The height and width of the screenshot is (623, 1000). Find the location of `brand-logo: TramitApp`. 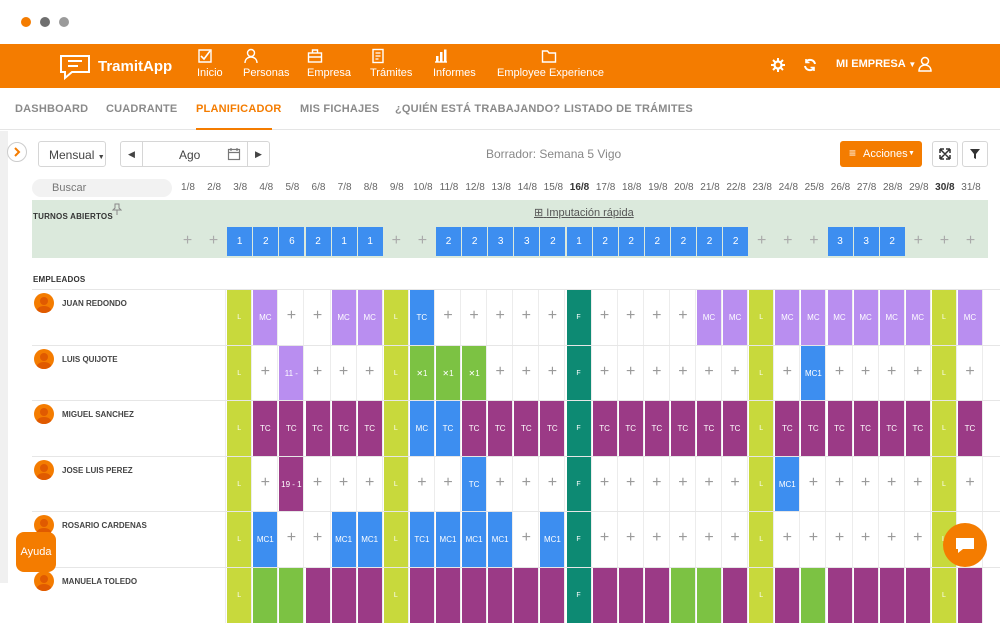

brand-logo: TramitApp is located at coordinates (115, 67).